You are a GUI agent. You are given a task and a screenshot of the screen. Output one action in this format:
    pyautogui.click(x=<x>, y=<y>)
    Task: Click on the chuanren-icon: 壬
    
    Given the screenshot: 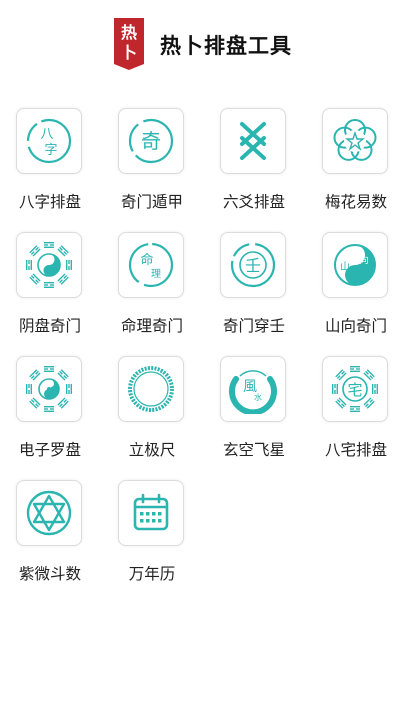 What is the action you would take?
    pyautogui.click(x=253, y=265)
    